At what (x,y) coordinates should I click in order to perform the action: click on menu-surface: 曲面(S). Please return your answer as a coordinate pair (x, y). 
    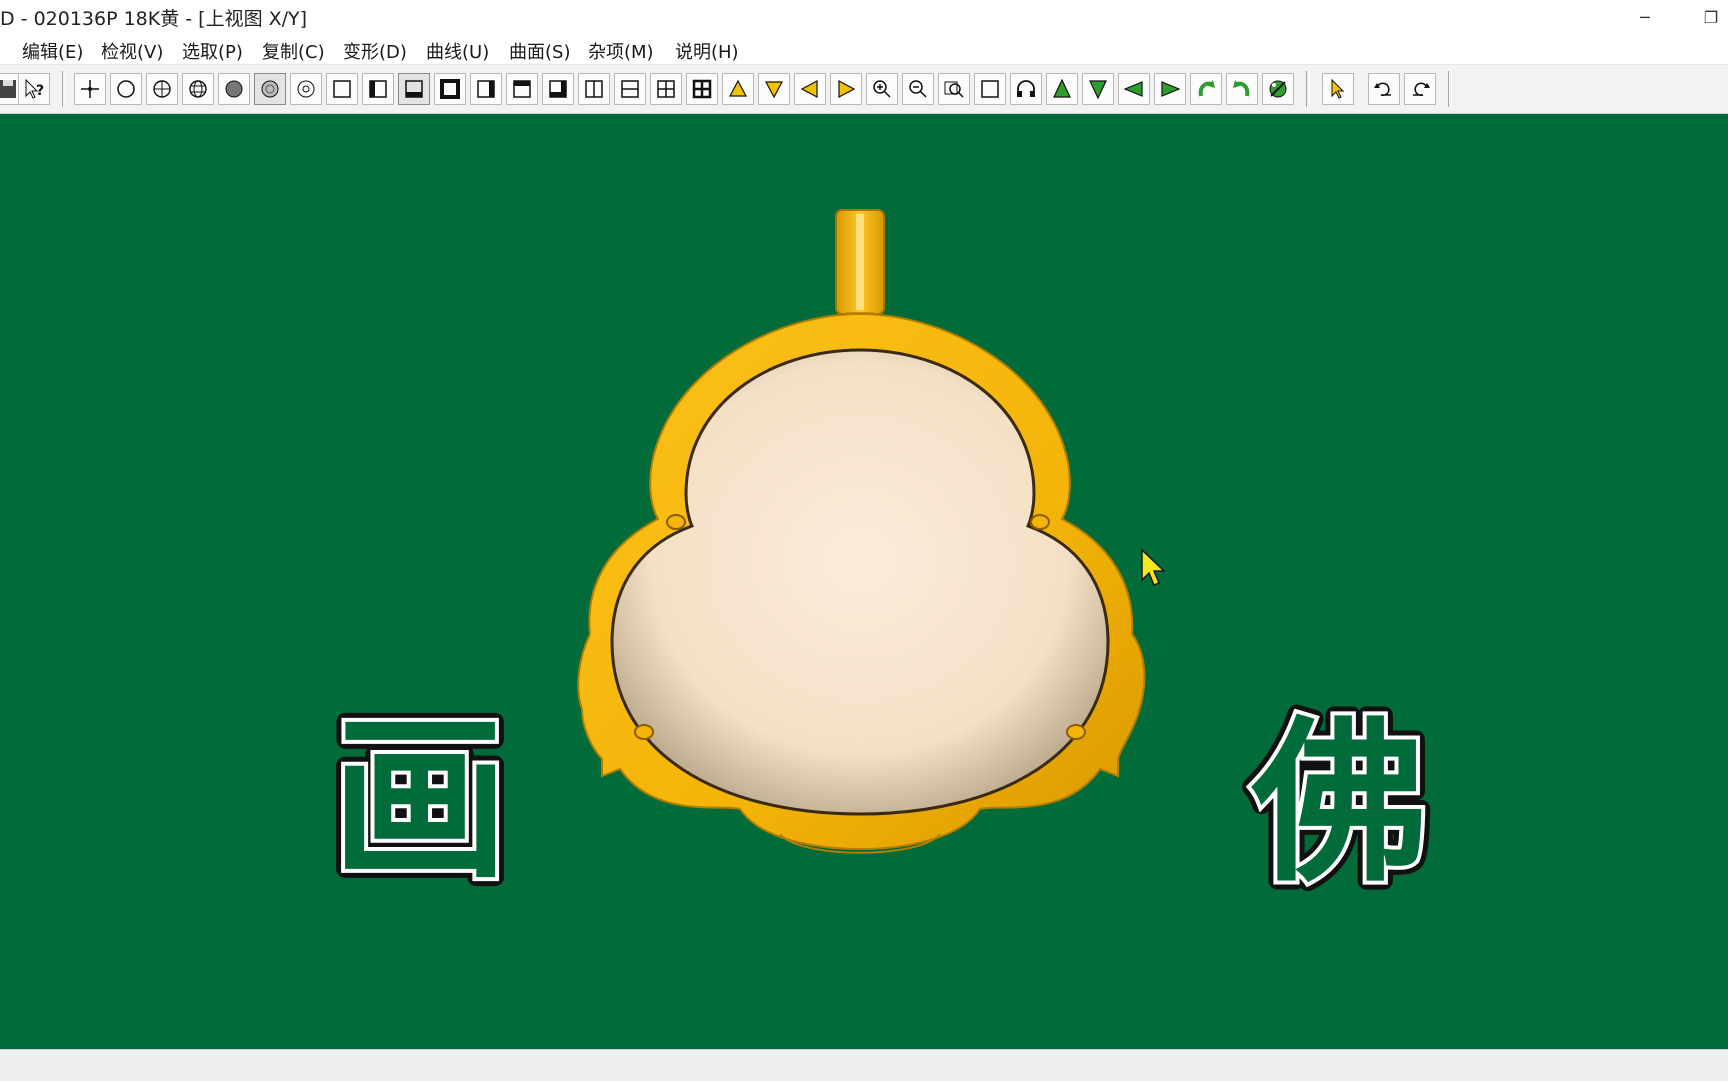
    Looking at the image, I should click on (539, 51).